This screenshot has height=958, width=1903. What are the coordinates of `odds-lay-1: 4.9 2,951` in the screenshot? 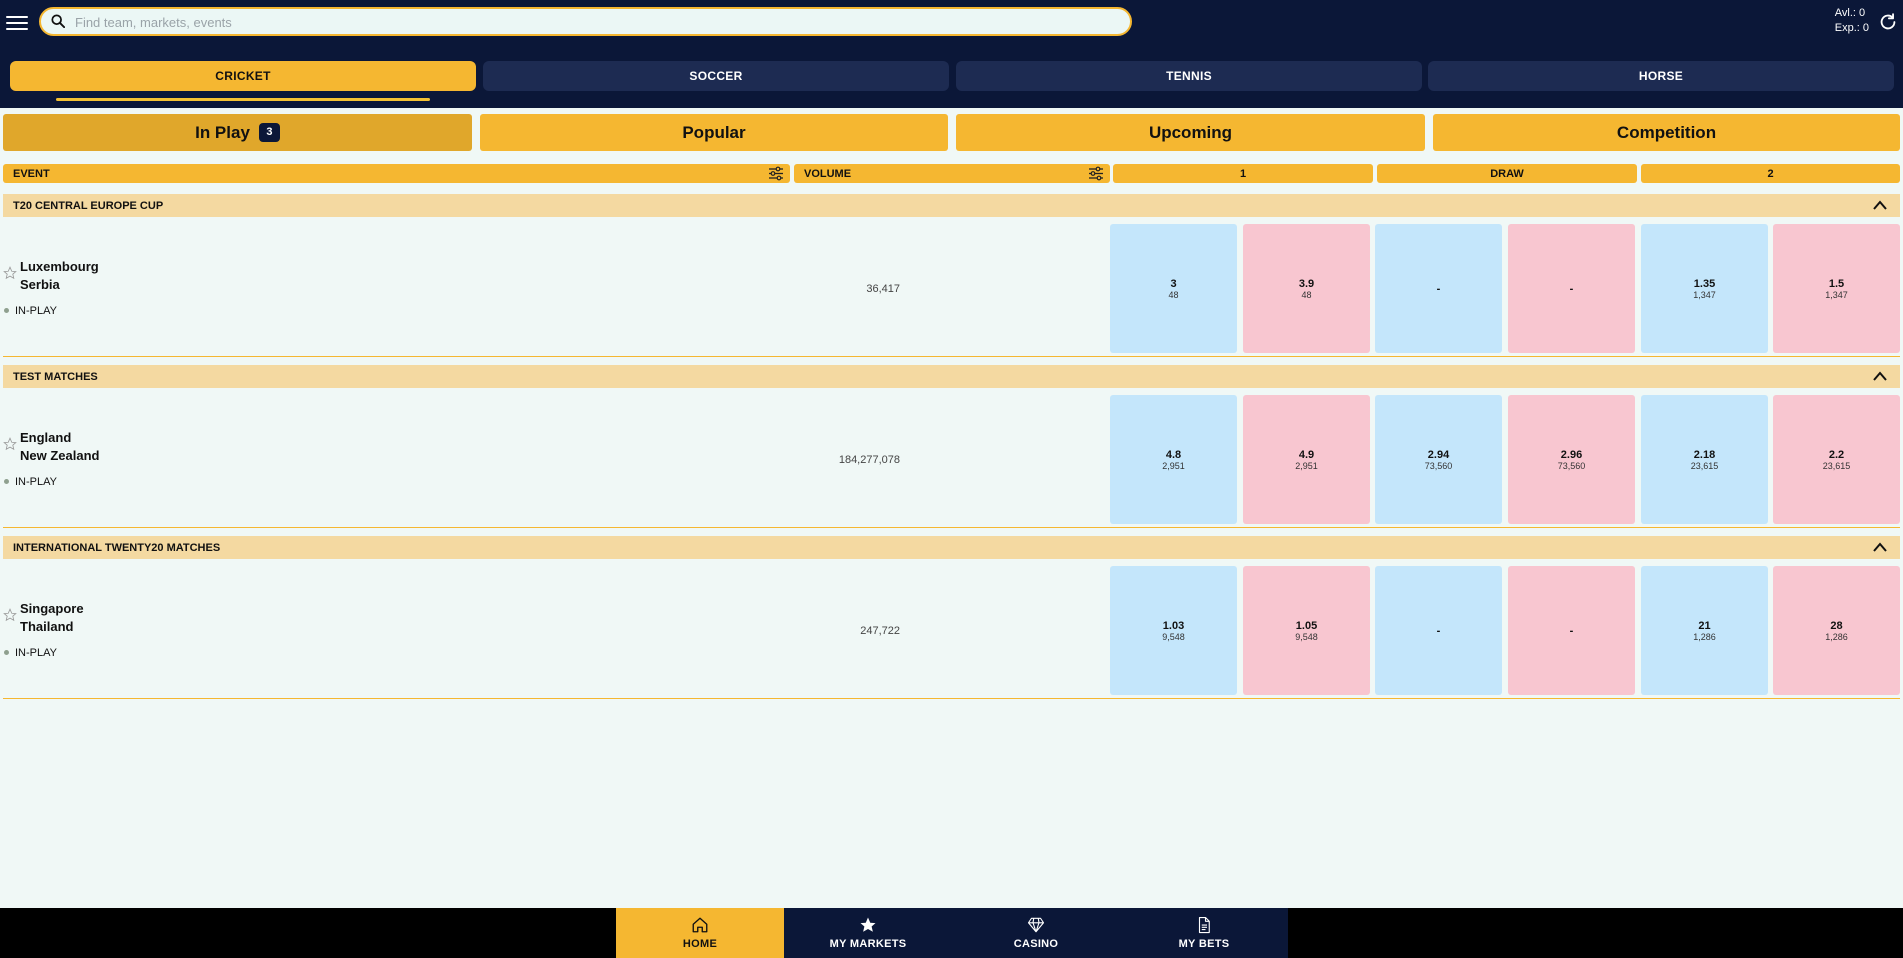 It's located at (1306, 459).